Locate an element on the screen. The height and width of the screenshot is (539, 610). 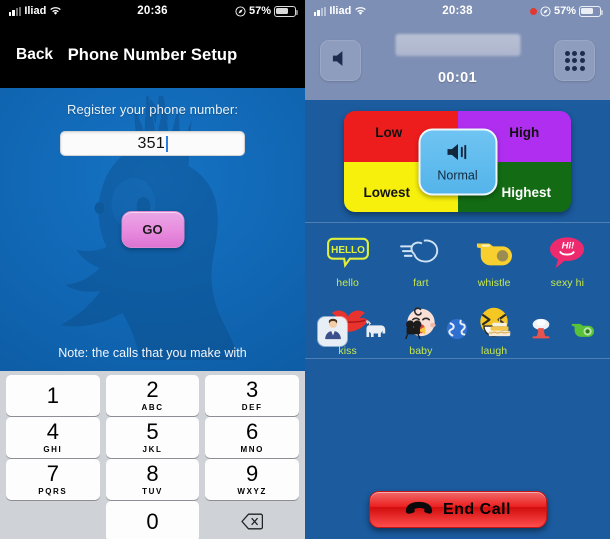
key-letters: JKL is located at coordinates (152, 449).